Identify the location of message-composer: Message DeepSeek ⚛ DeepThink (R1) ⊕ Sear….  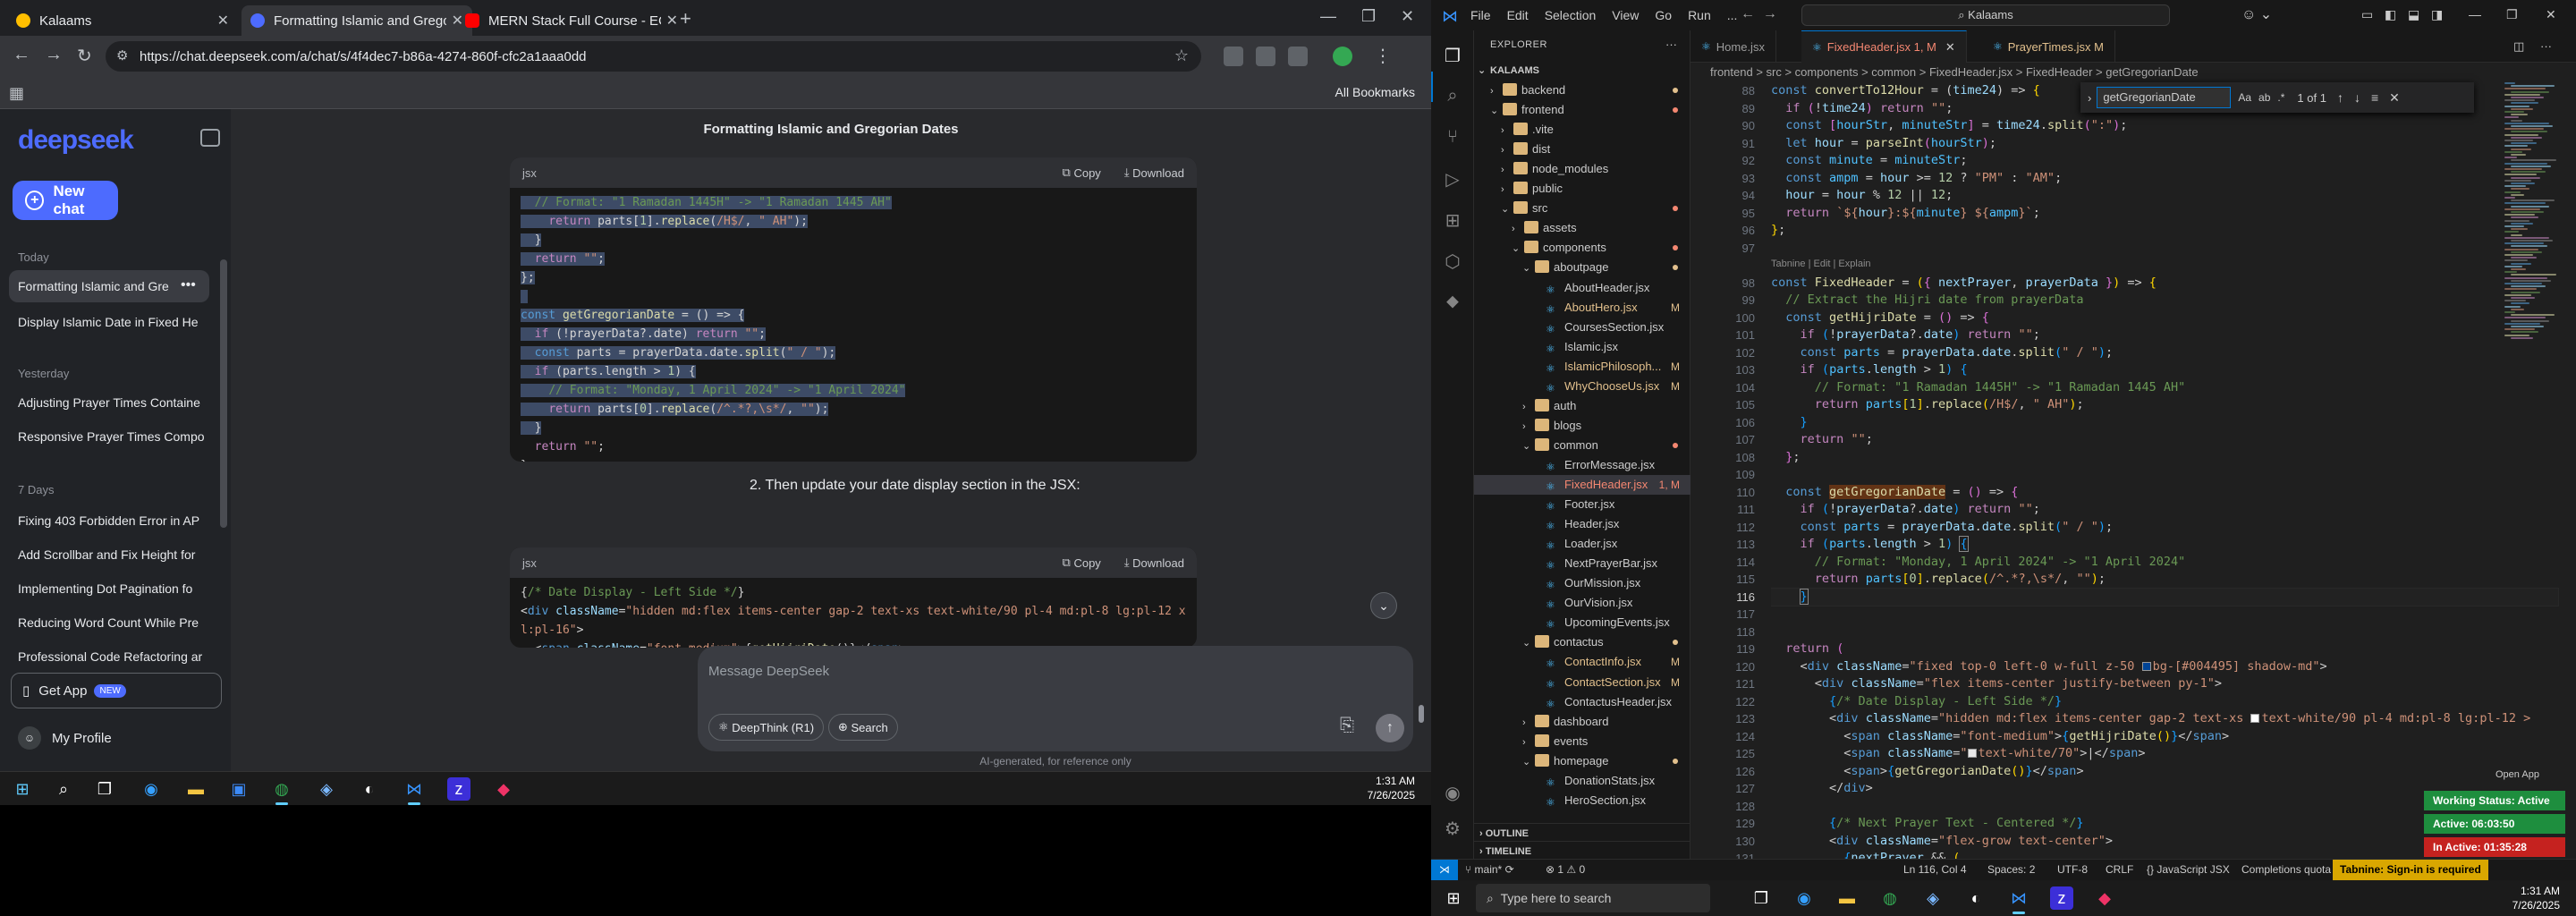
(1055, 698).